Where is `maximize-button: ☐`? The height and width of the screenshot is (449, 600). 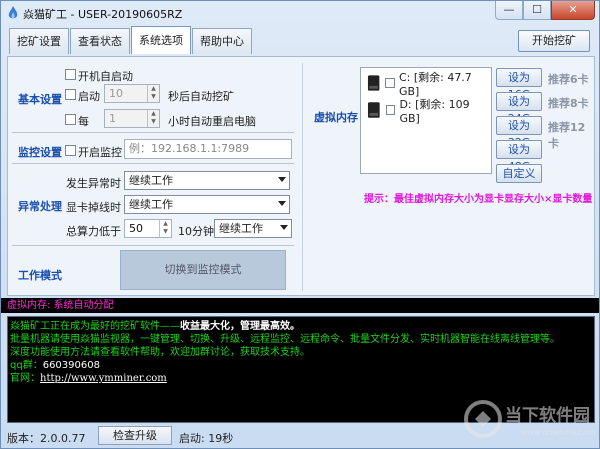 maximize-button: ☐ is located at coordinates (537, 10).